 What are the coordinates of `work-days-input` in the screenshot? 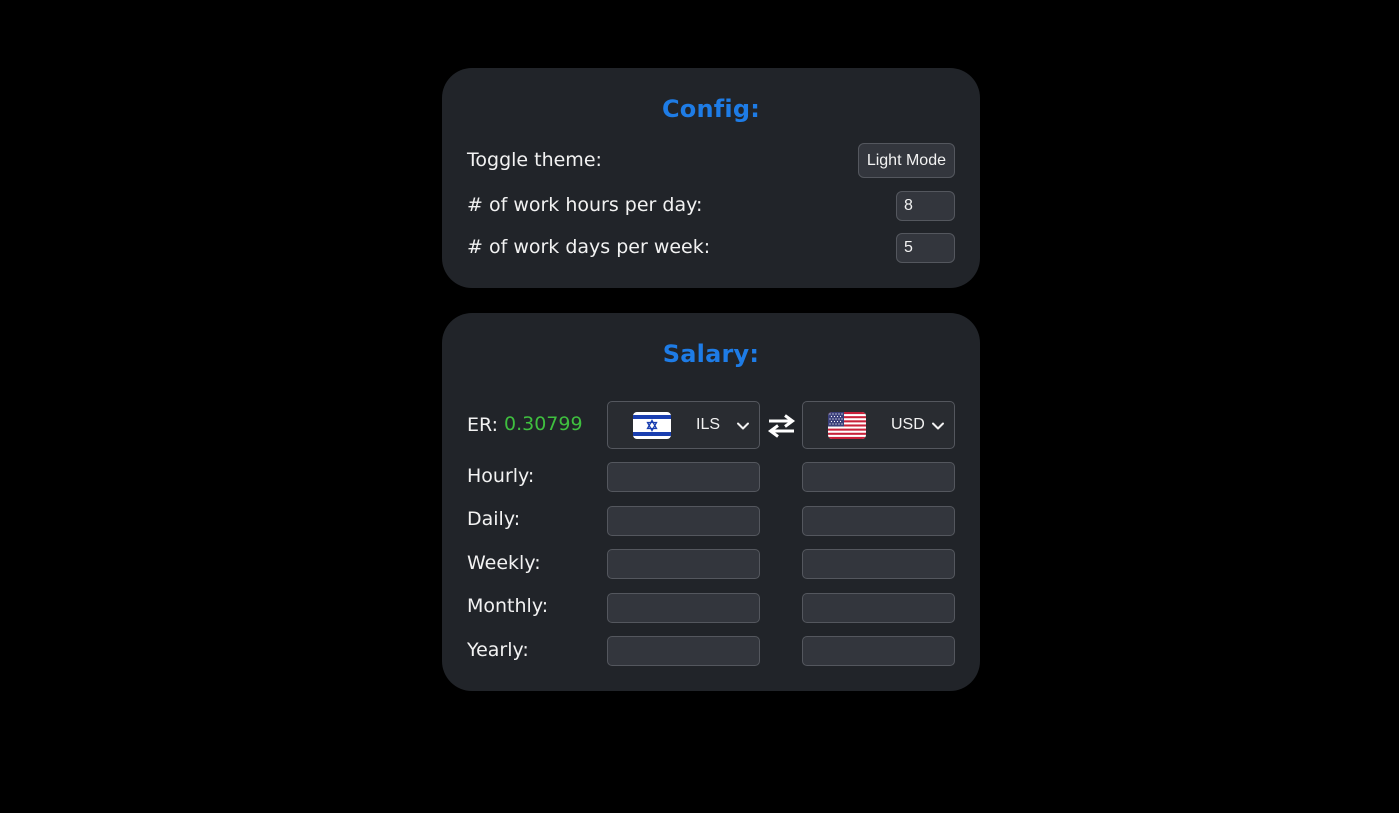 It's located at (925, 248).